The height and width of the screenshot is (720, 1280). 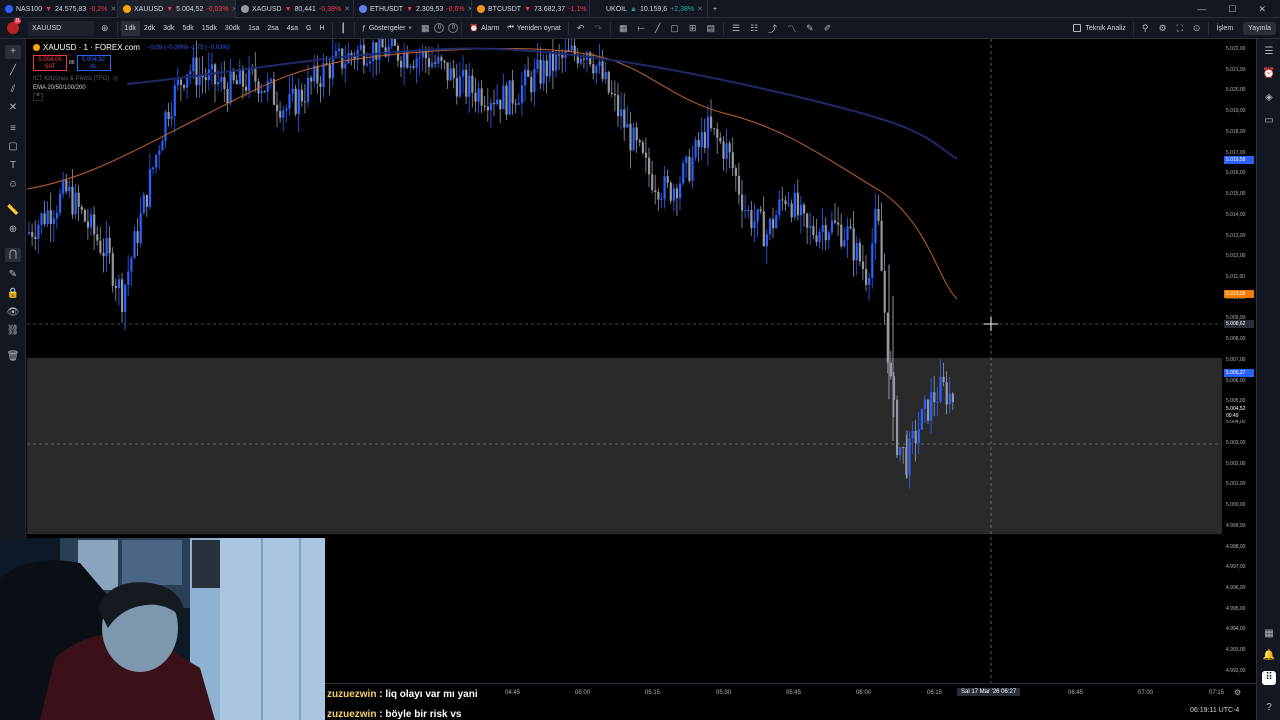 What do you see at coordinates (581, 28) in the screenshot?
I see `undo-icon: ↶` at bounding box center [581, 28].